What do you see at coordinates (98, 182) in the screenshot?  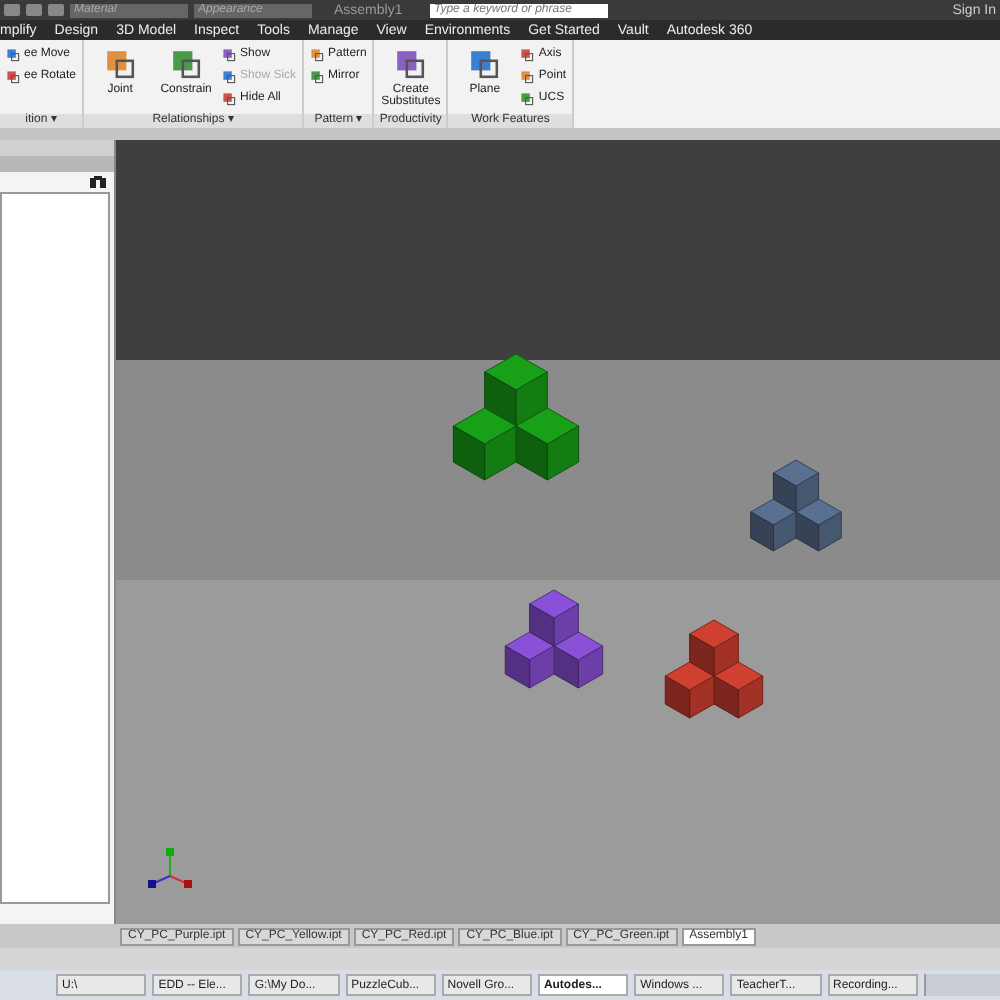 I see `binoculars-icon` at bounding box center [98, 182].